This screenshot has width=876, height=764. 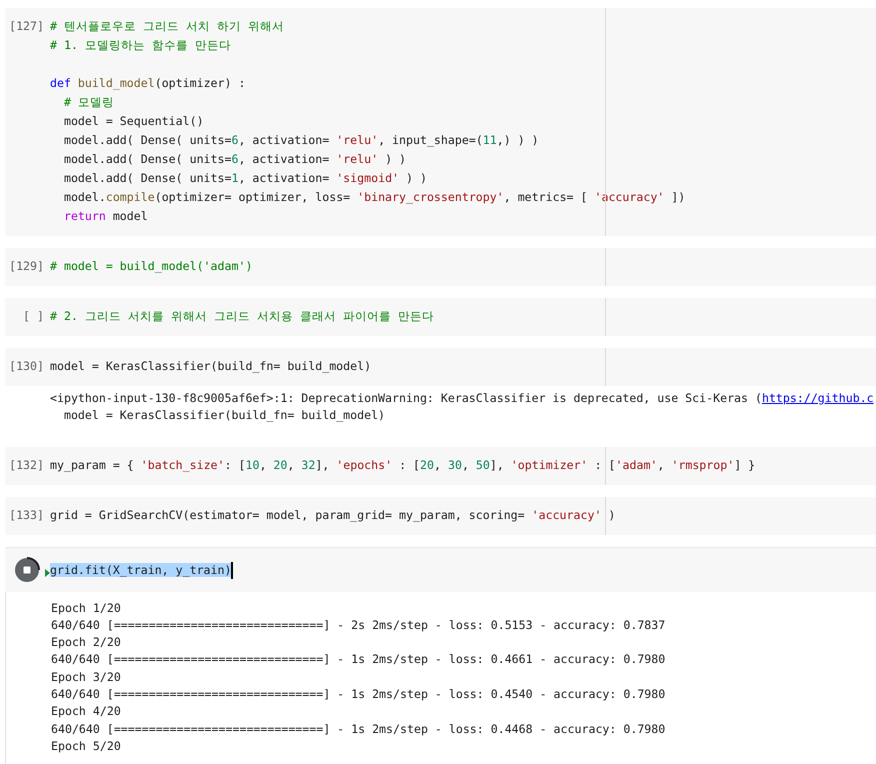 I want to click on code-line: model.add( Dense( units=6, activation= 'relu', input_shape=(11,) ) ), so click(x=300, y=140).